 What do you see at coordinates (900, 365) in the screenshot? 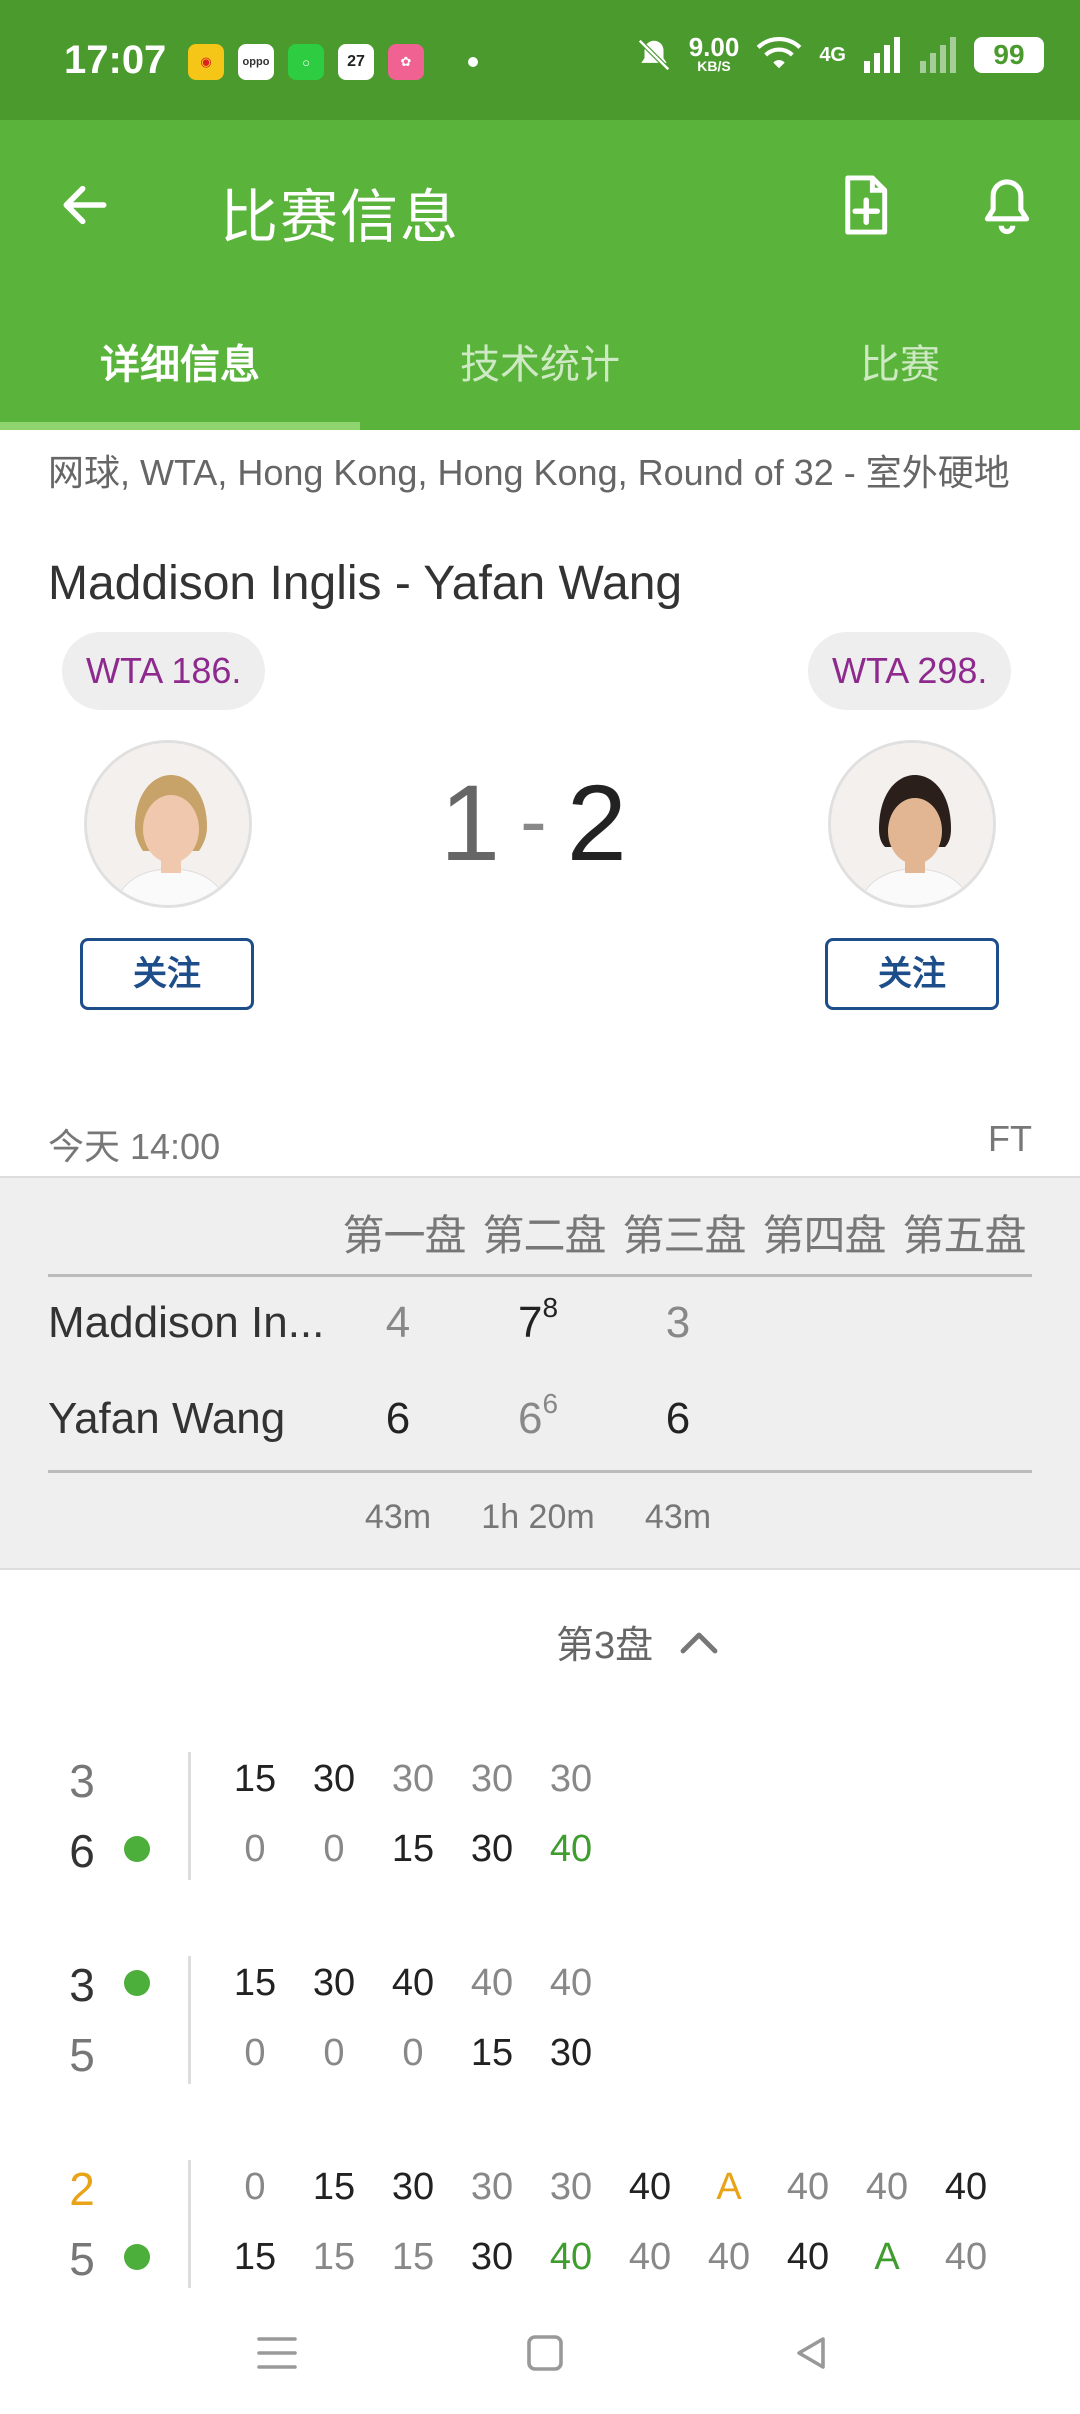
I see `tab-match: 比赛` at bounding box center [900, 365].